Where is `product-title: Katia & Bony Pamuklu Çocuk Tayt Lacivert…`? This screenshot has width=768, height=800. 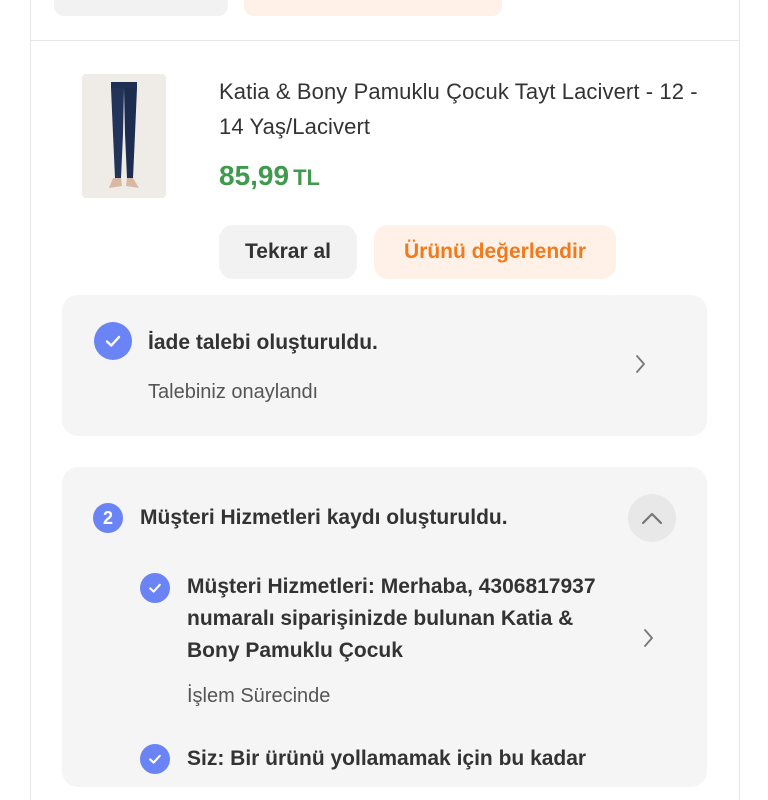
product-title: Katia & Bony Pamuklu Çocuk Tayt Lacivert… is located at coordinates (459, 109).